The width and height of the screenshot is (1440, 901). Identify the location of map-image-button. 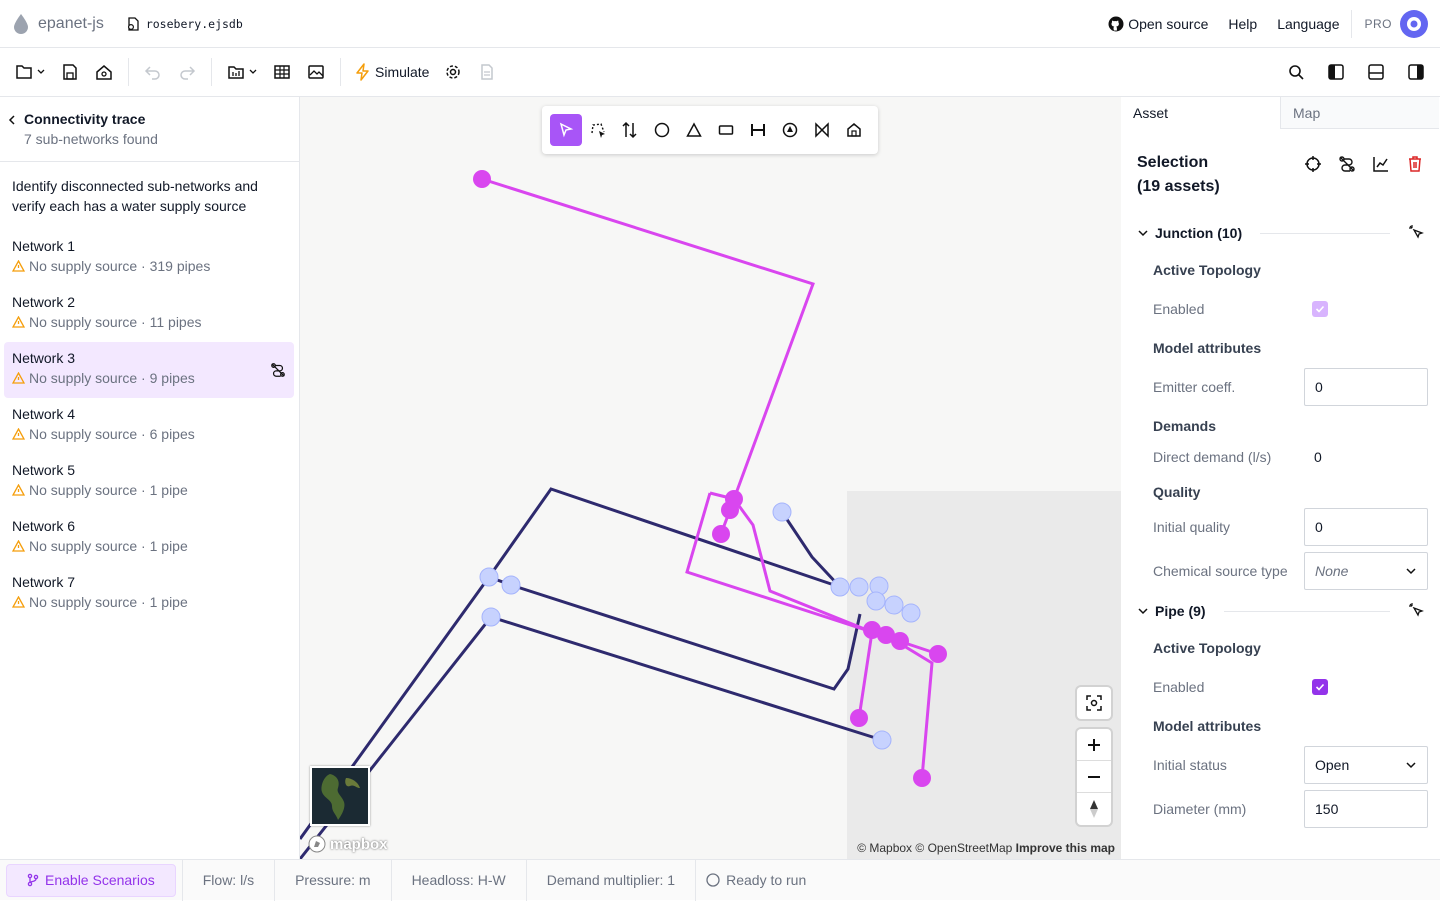
(316, 72).